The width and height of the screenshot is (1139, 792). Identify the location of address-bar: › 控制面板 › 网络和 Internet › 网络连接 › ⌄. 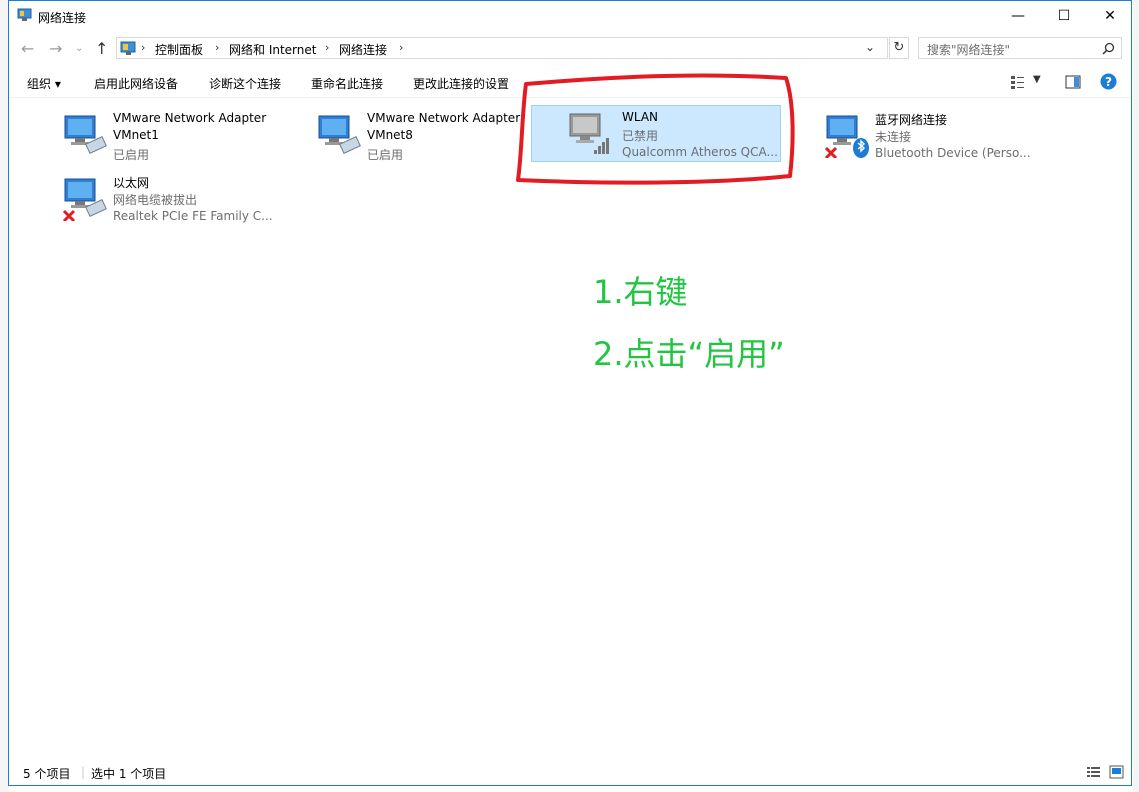
(502, 48).